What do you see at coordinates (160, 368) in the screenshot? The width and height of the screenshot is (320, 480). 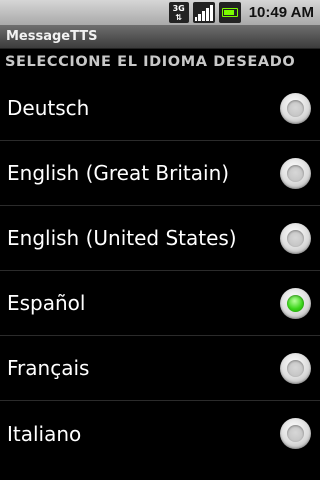 I see `language-item-francais: Français` at bounding box center [160, 368].